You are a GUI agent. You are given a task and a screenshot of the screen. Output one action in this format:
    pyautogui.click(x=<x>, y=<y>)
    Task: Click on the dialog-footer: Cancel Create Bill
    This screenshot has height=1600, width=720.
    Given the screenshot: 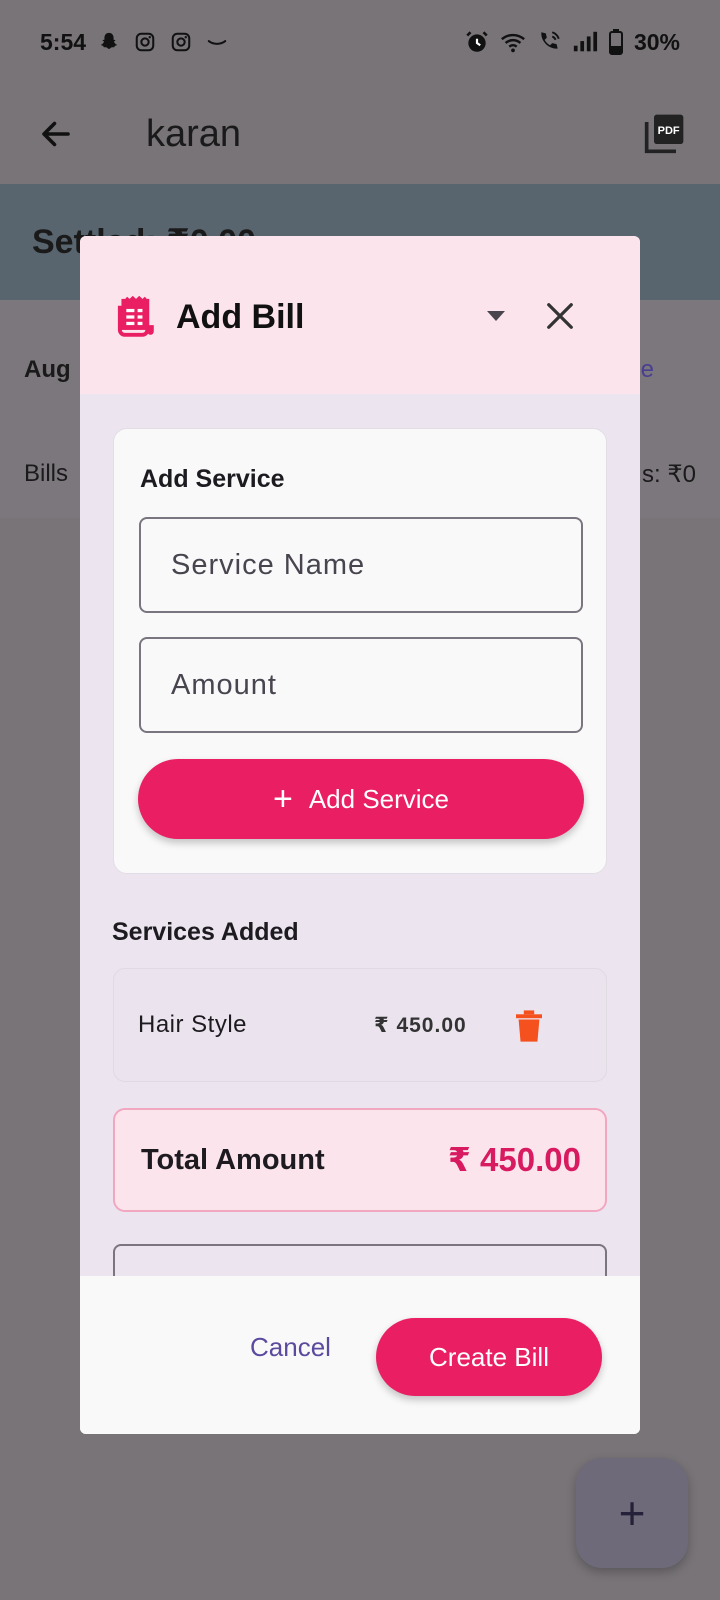 What is the action you would take?
    pyautogui.click(x=360, y=1355)
    